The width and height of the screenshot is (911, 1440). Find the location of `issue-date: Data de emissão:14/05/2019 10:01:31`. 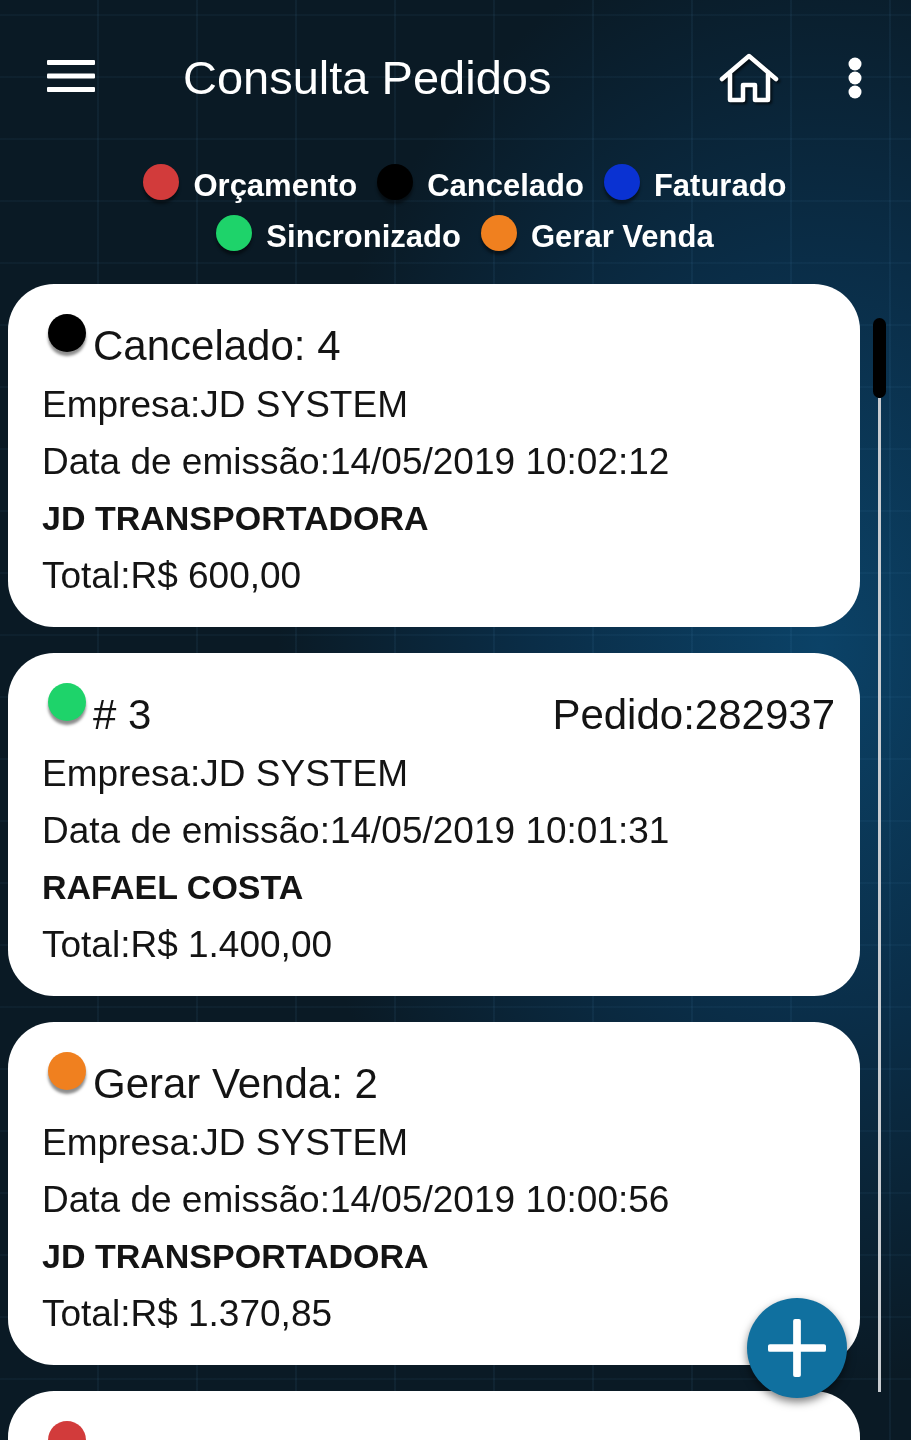

issue-date: Data de emissão:14/05/2019 10:01:31 is located at coordinates (356, 831).